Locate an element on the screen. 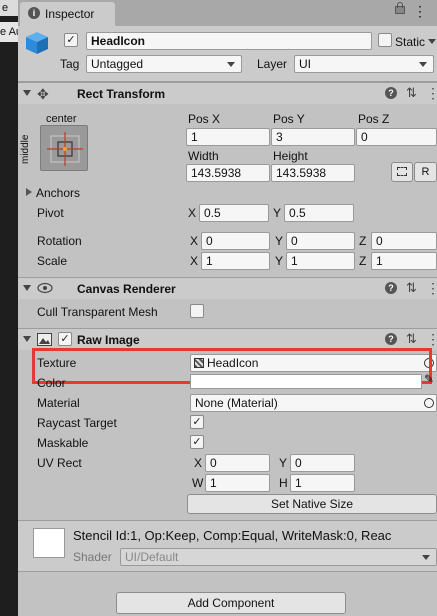  lock-icon-shackle is located at coordinates (400, 5).